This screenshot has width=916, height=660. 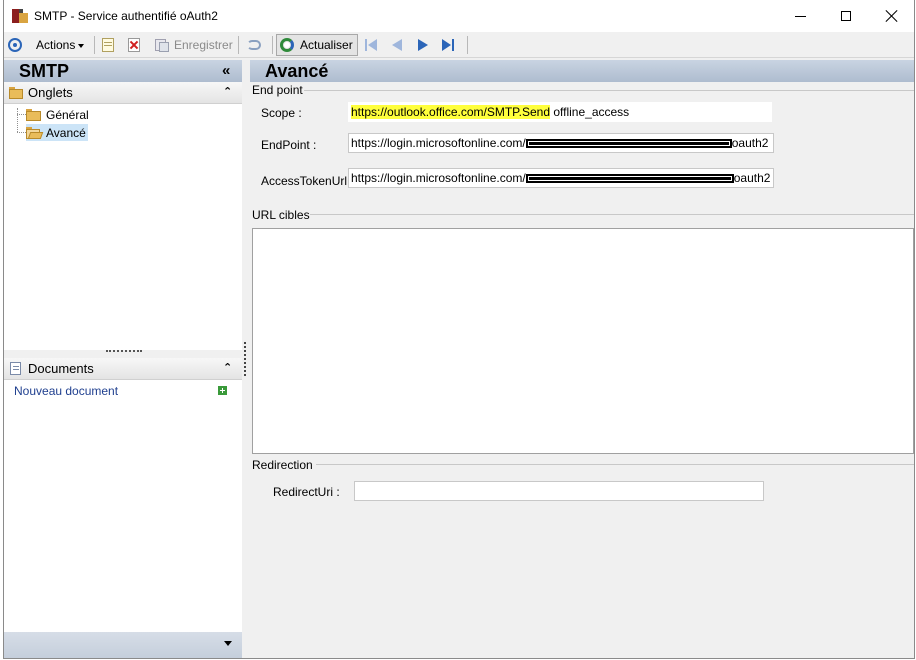 What do you see at coordinates (124, 352) in the screenshot?
I see `horizontal-splitter-grip` at bounding box center [124, 352].